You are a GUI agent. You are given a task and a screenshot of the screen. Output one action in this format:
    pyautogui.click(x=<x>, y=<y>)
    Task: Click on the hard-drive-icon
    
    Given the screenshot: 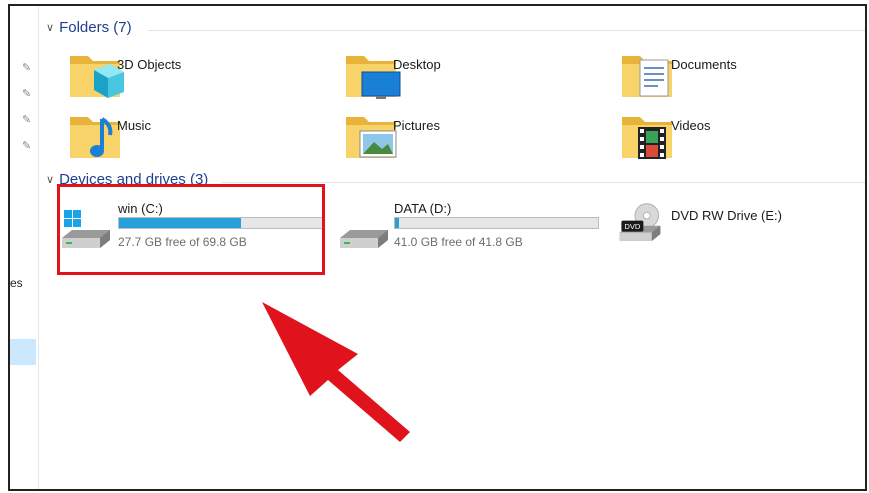 What is the action you would take?
    pyautogui.click(x=364, y=239)
    